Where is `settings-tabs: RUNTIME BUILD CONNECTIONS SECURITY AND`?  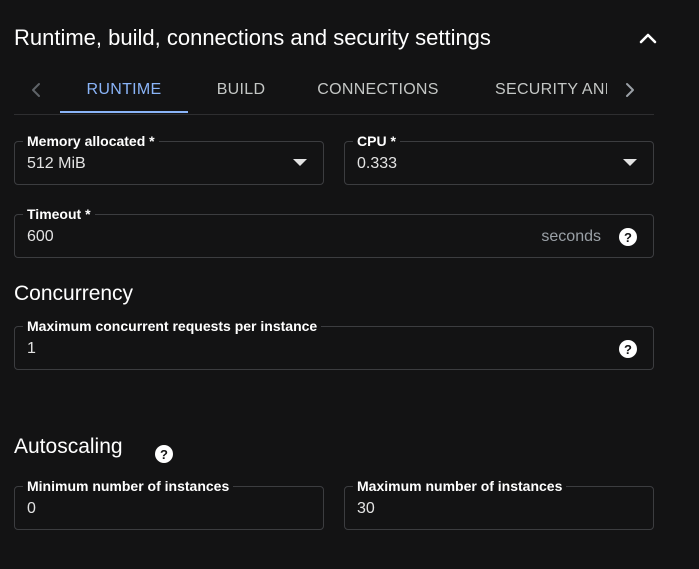
settings-tabs: RUNTIME BUILD CONNECTIONS SECURITY AND is located at coordinates (334, 90).